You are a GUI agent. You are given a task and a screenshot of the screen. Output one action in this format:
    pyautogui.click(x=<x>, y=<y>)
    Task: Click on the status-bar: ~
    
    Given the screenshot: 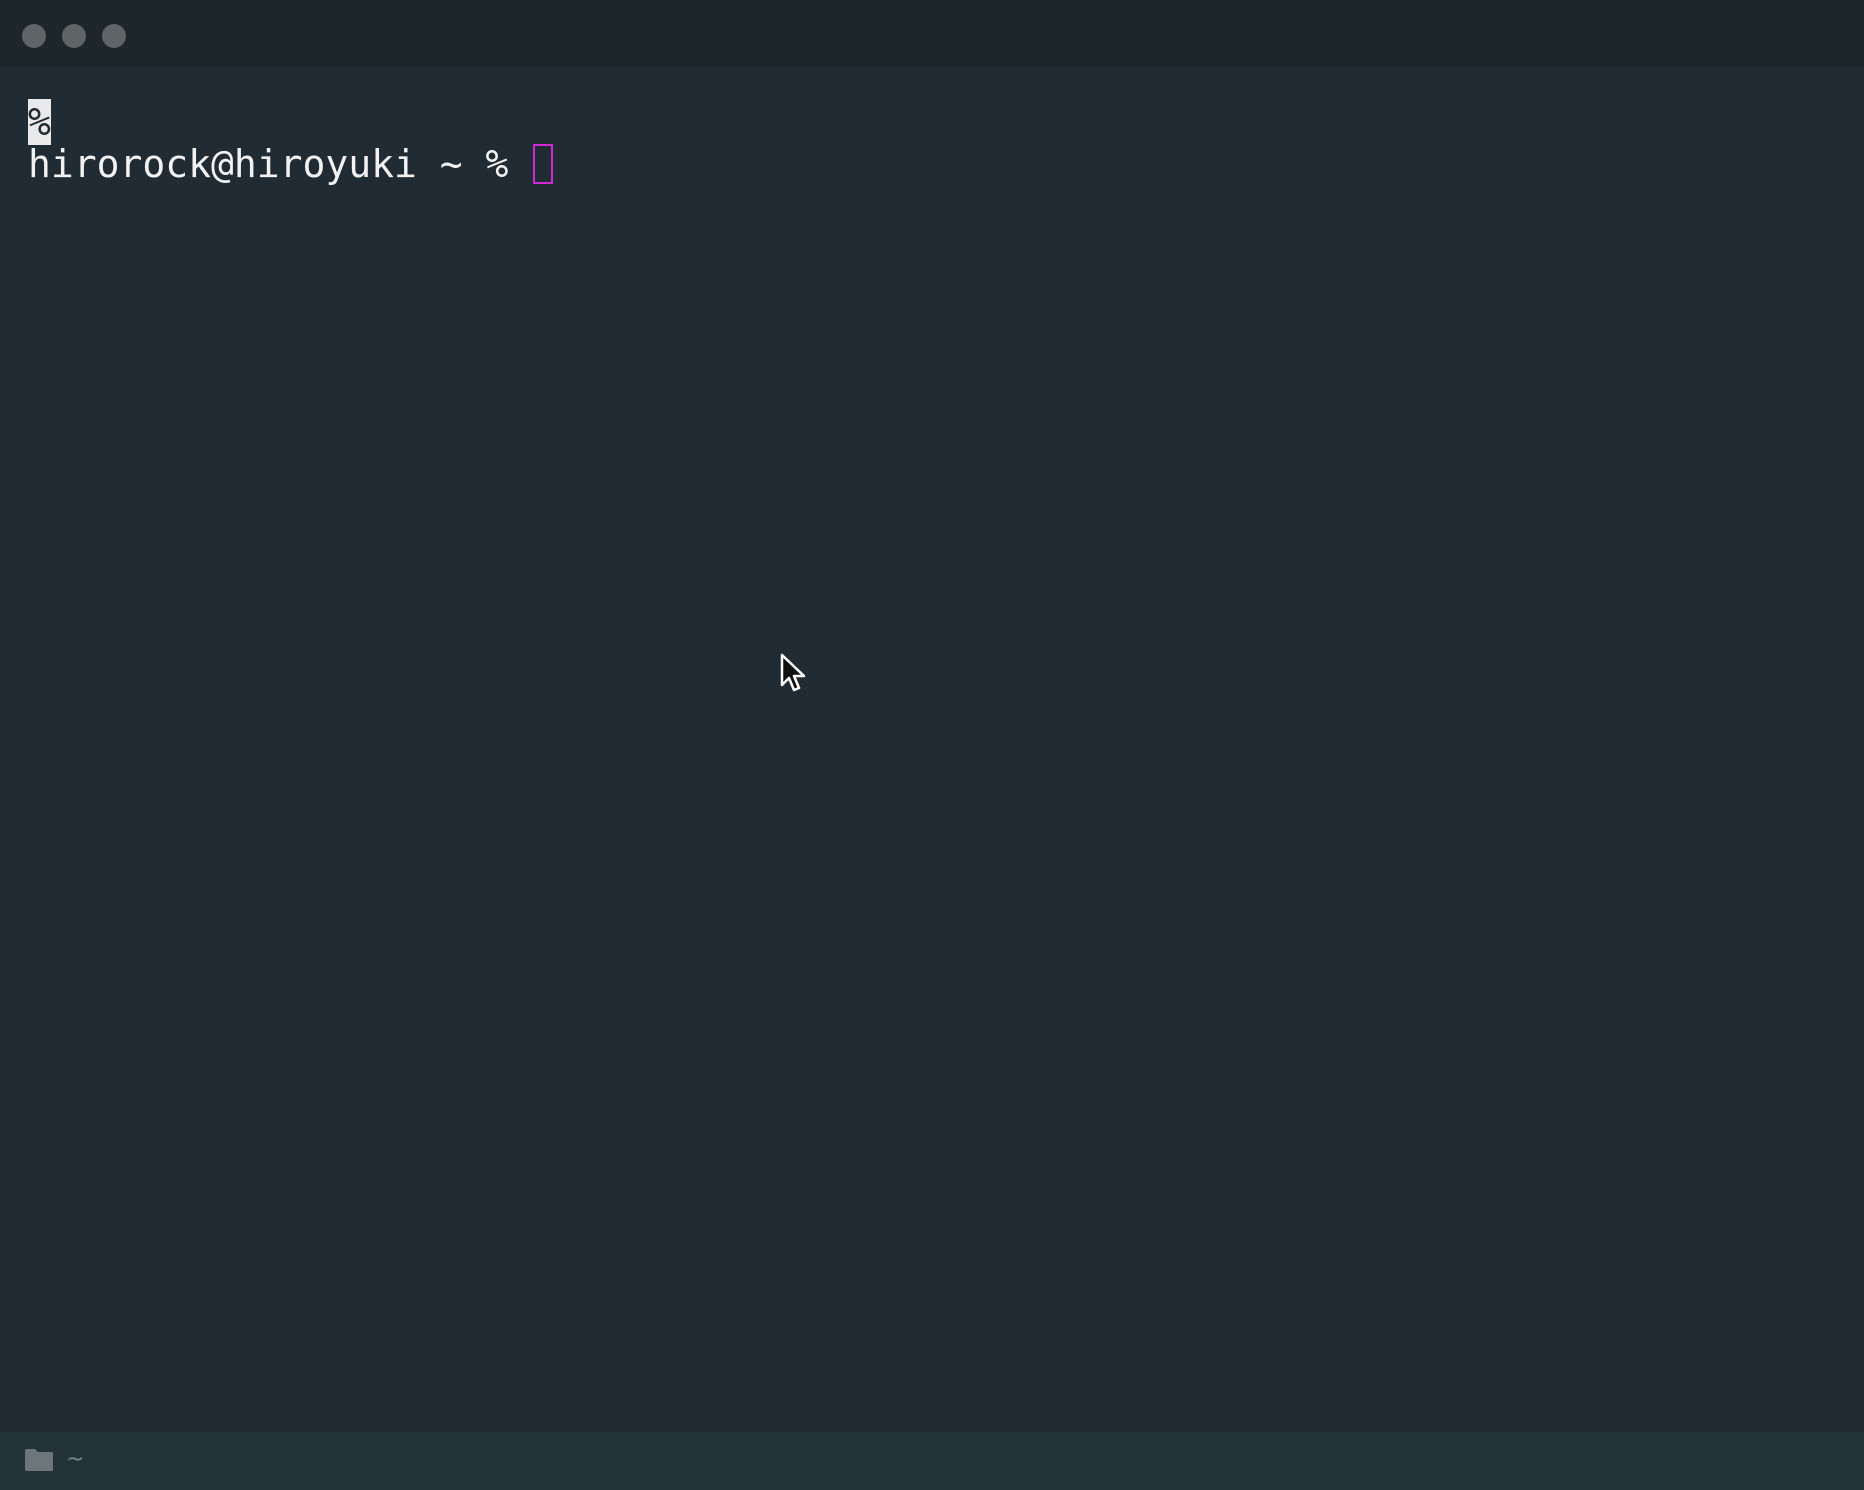 What is the action you would take?
    pyautogui.click(x=932, y=1461)
    